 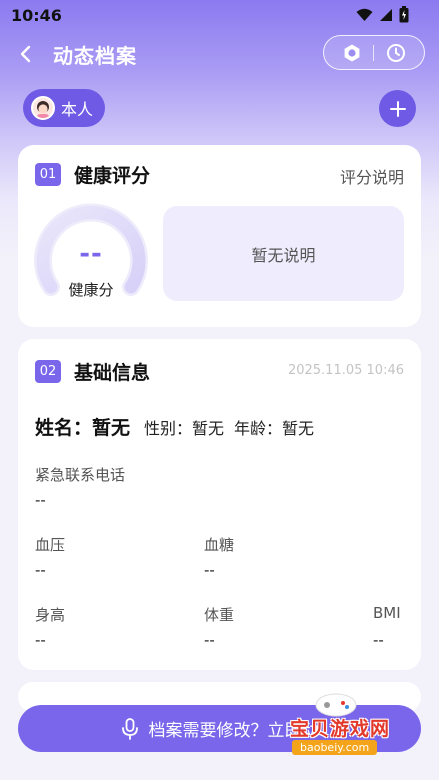 I want to click on age-text: 年龄：暂无, so click(x=274, y=428).